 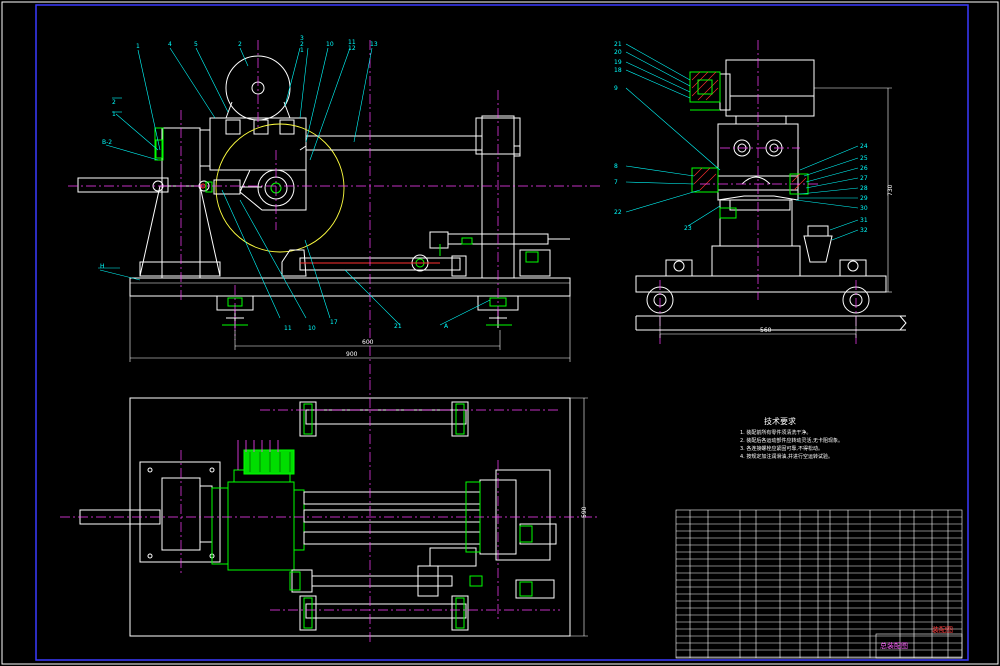 What do you see at coordinates (864, 178) in the screenshot?
I see `side-callout-r4: 27` at bounding box center [864, 178].